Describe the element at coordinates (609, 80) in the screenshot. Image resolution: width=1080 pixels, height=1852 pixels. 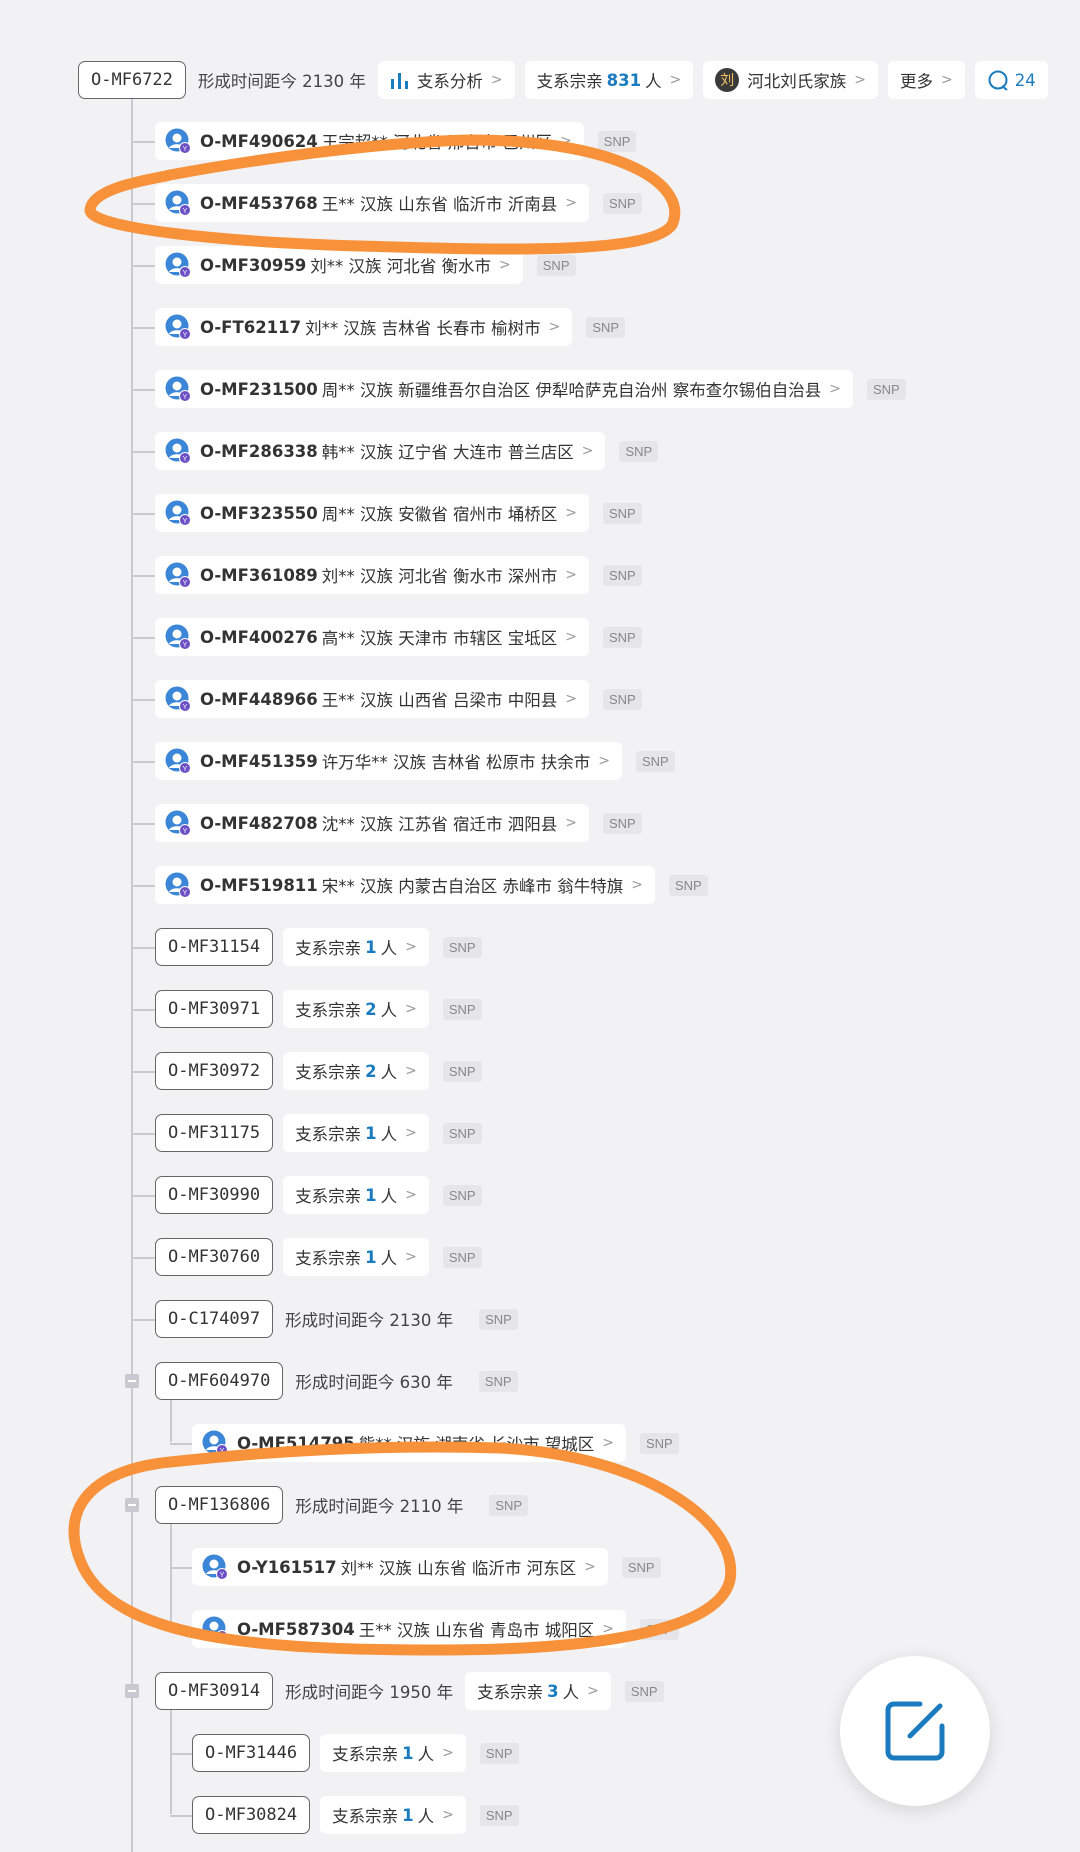
I see `root-relatives-button: 支系宗亲 831 人 >` at that location.